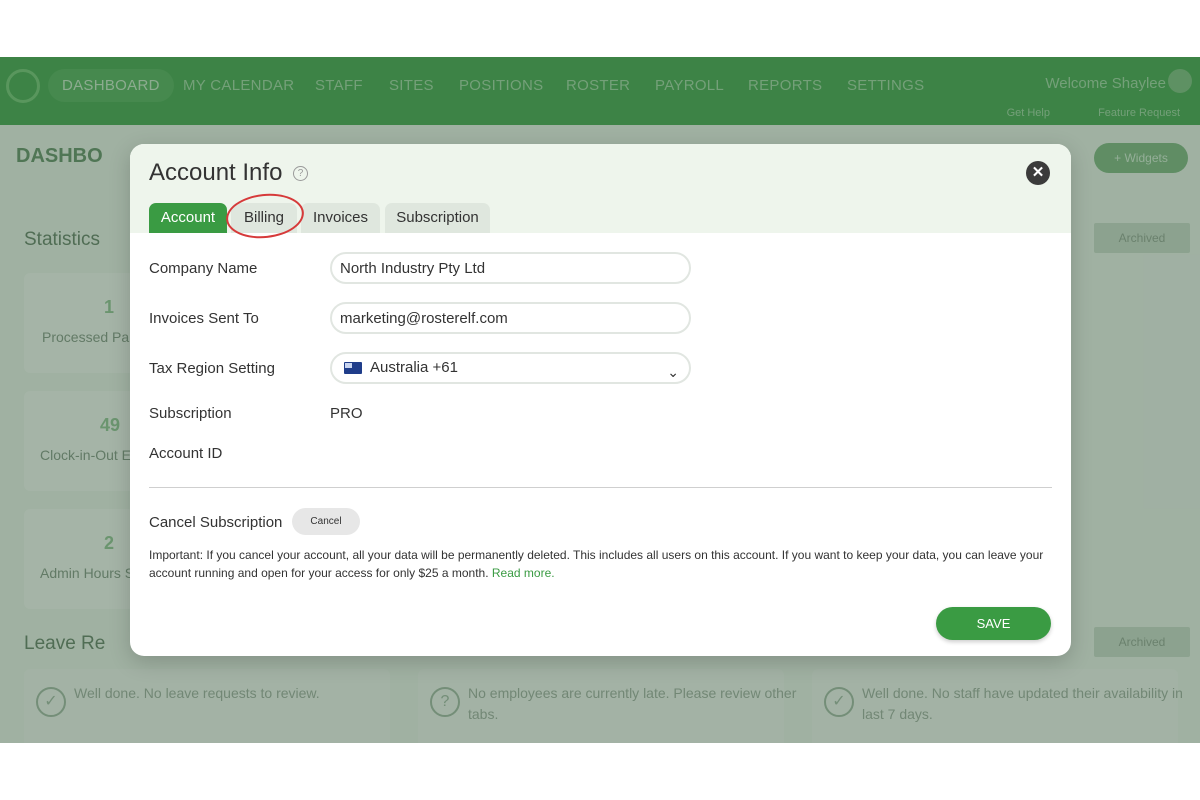 The height and width of the screenshot is (800, 1200). Describe the element at coordinates (510, 268) in the screenshot. I see `company-name-field` at that location.